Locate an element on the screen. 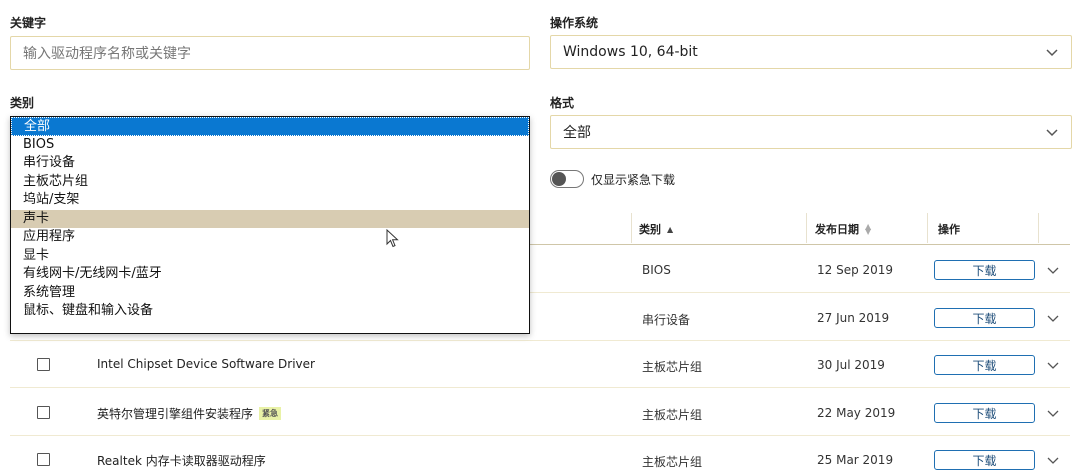 The height and width of the screenshot is (471, 1080). urgent-only-label: 仅显示紧急下载 is located at coordinates (633, 180).